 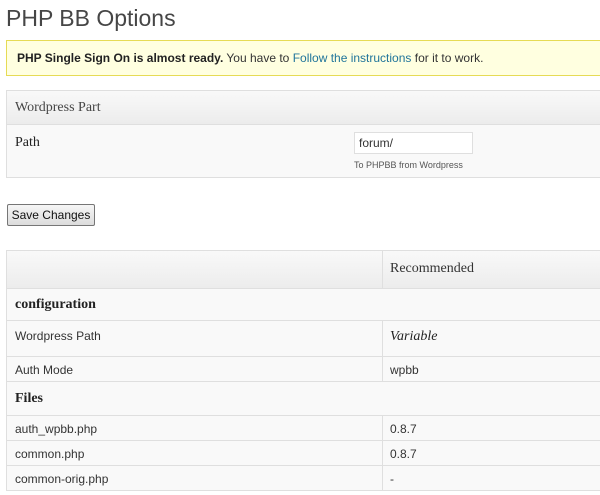 What do you see at coordinates (55, 304) in the screenshot?
I see `section-title: configuration` at bounding box center [55, 304].